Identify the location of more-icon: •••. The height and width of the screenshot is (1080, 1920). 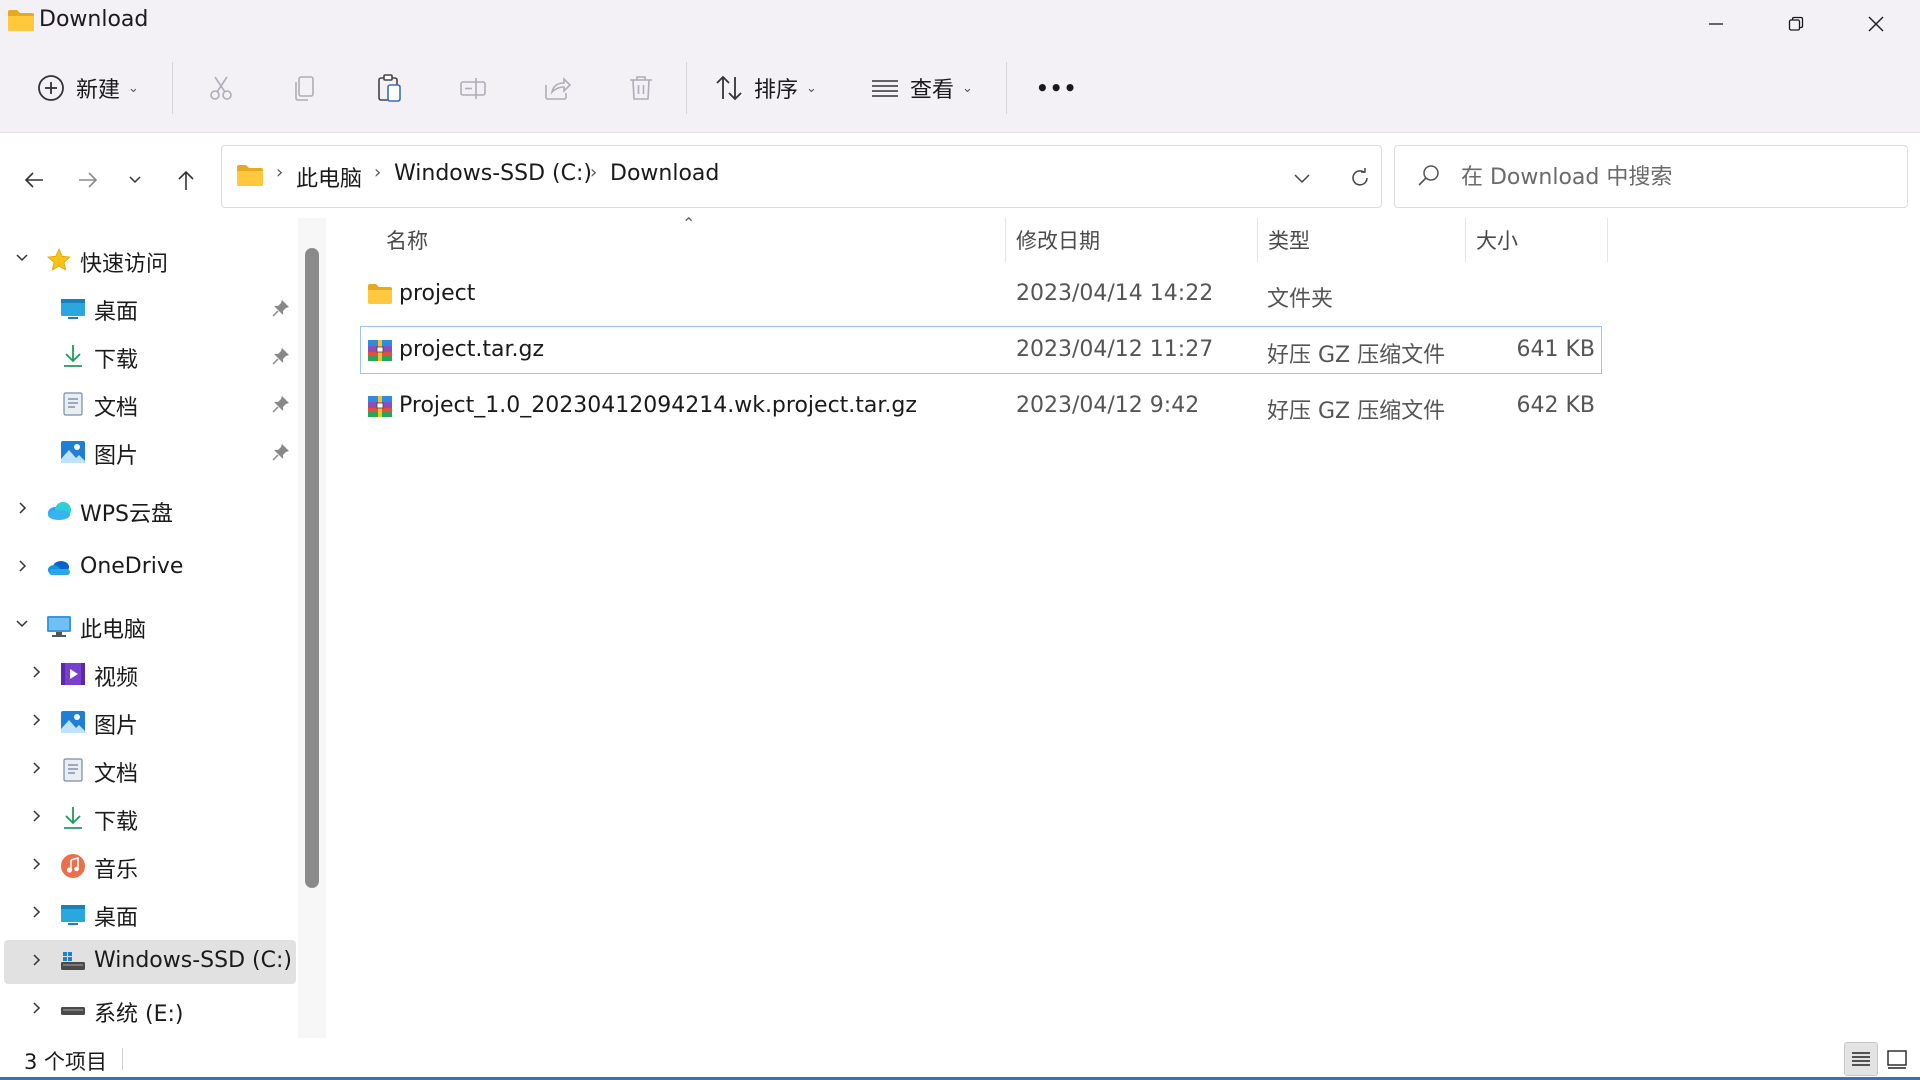
(1057, 88).